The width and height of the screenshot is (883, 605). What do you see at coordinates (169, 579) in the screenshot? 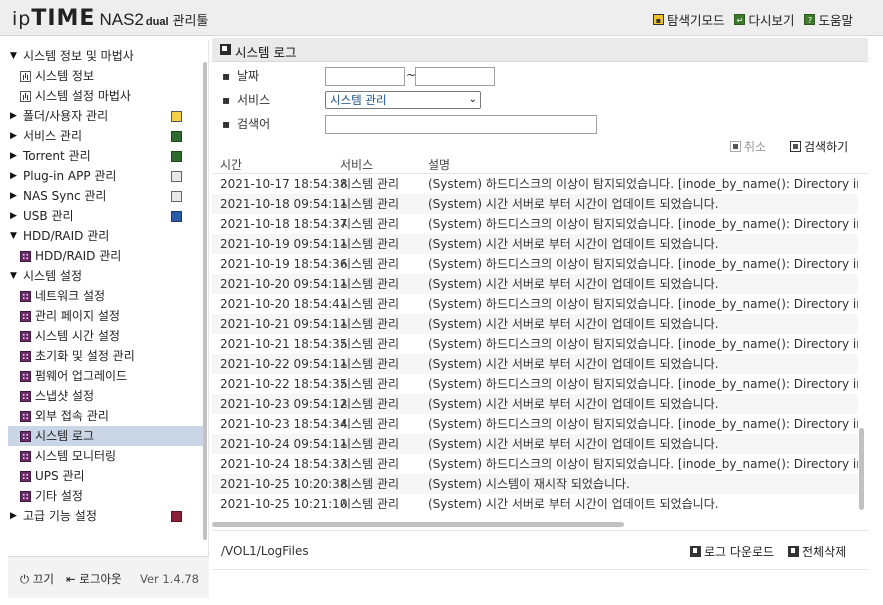
I see `version-label: Ver 1.4.78` at bounding box center [169, 579].